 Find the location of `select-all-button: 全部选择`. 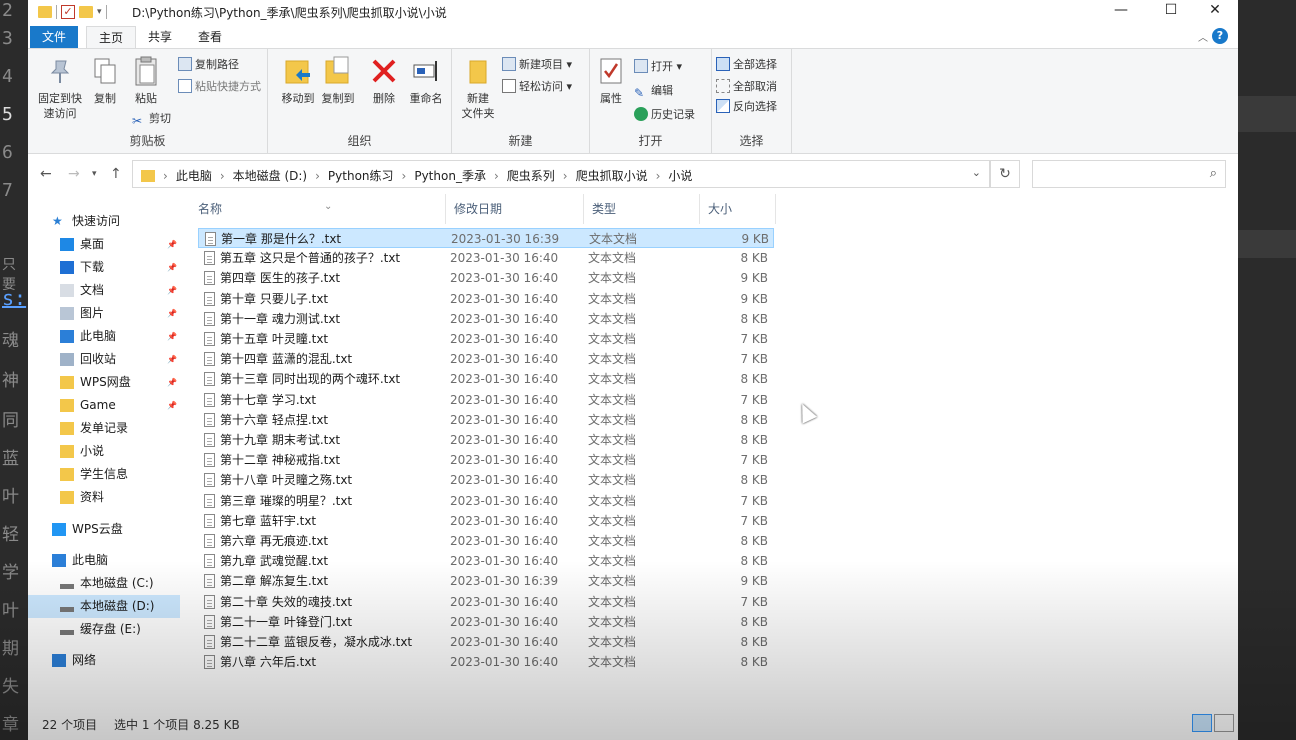

select-all-button: 全部选择 is located at coordinates (746, 65).